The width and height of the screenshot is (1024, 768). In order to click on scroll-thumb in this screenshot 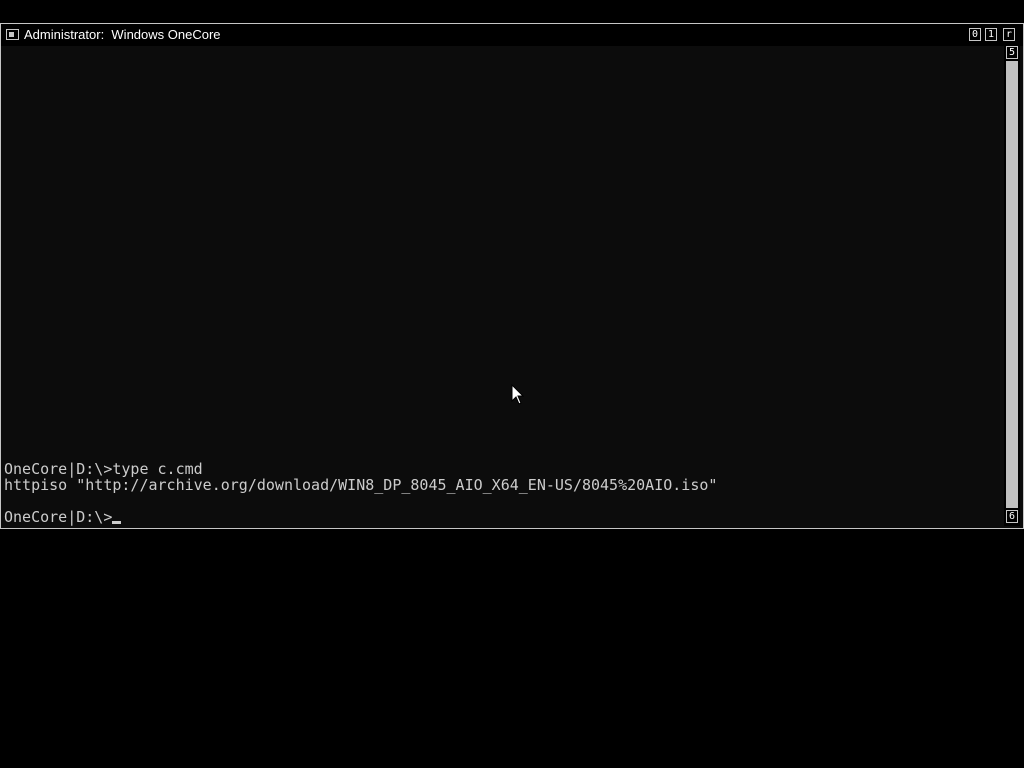, I will do `click(1012, 284)`.